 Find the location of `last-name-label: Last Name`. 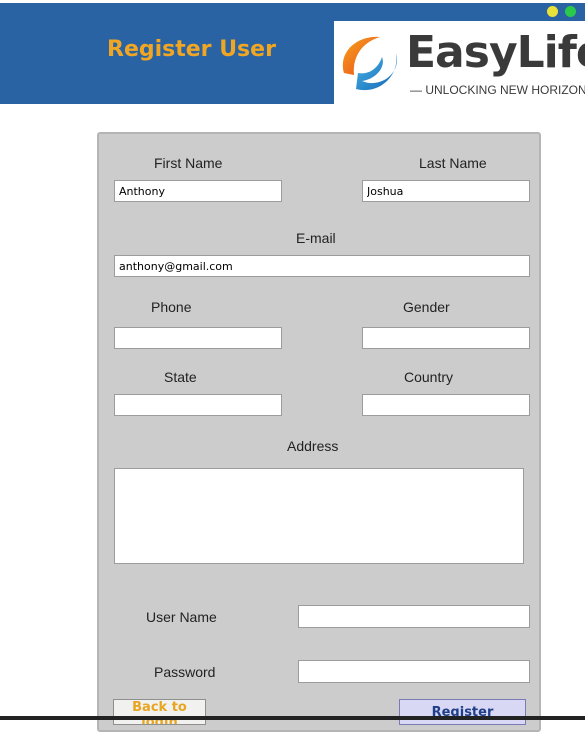

last-name-label: Last Name is located at coordinates (453, 163).